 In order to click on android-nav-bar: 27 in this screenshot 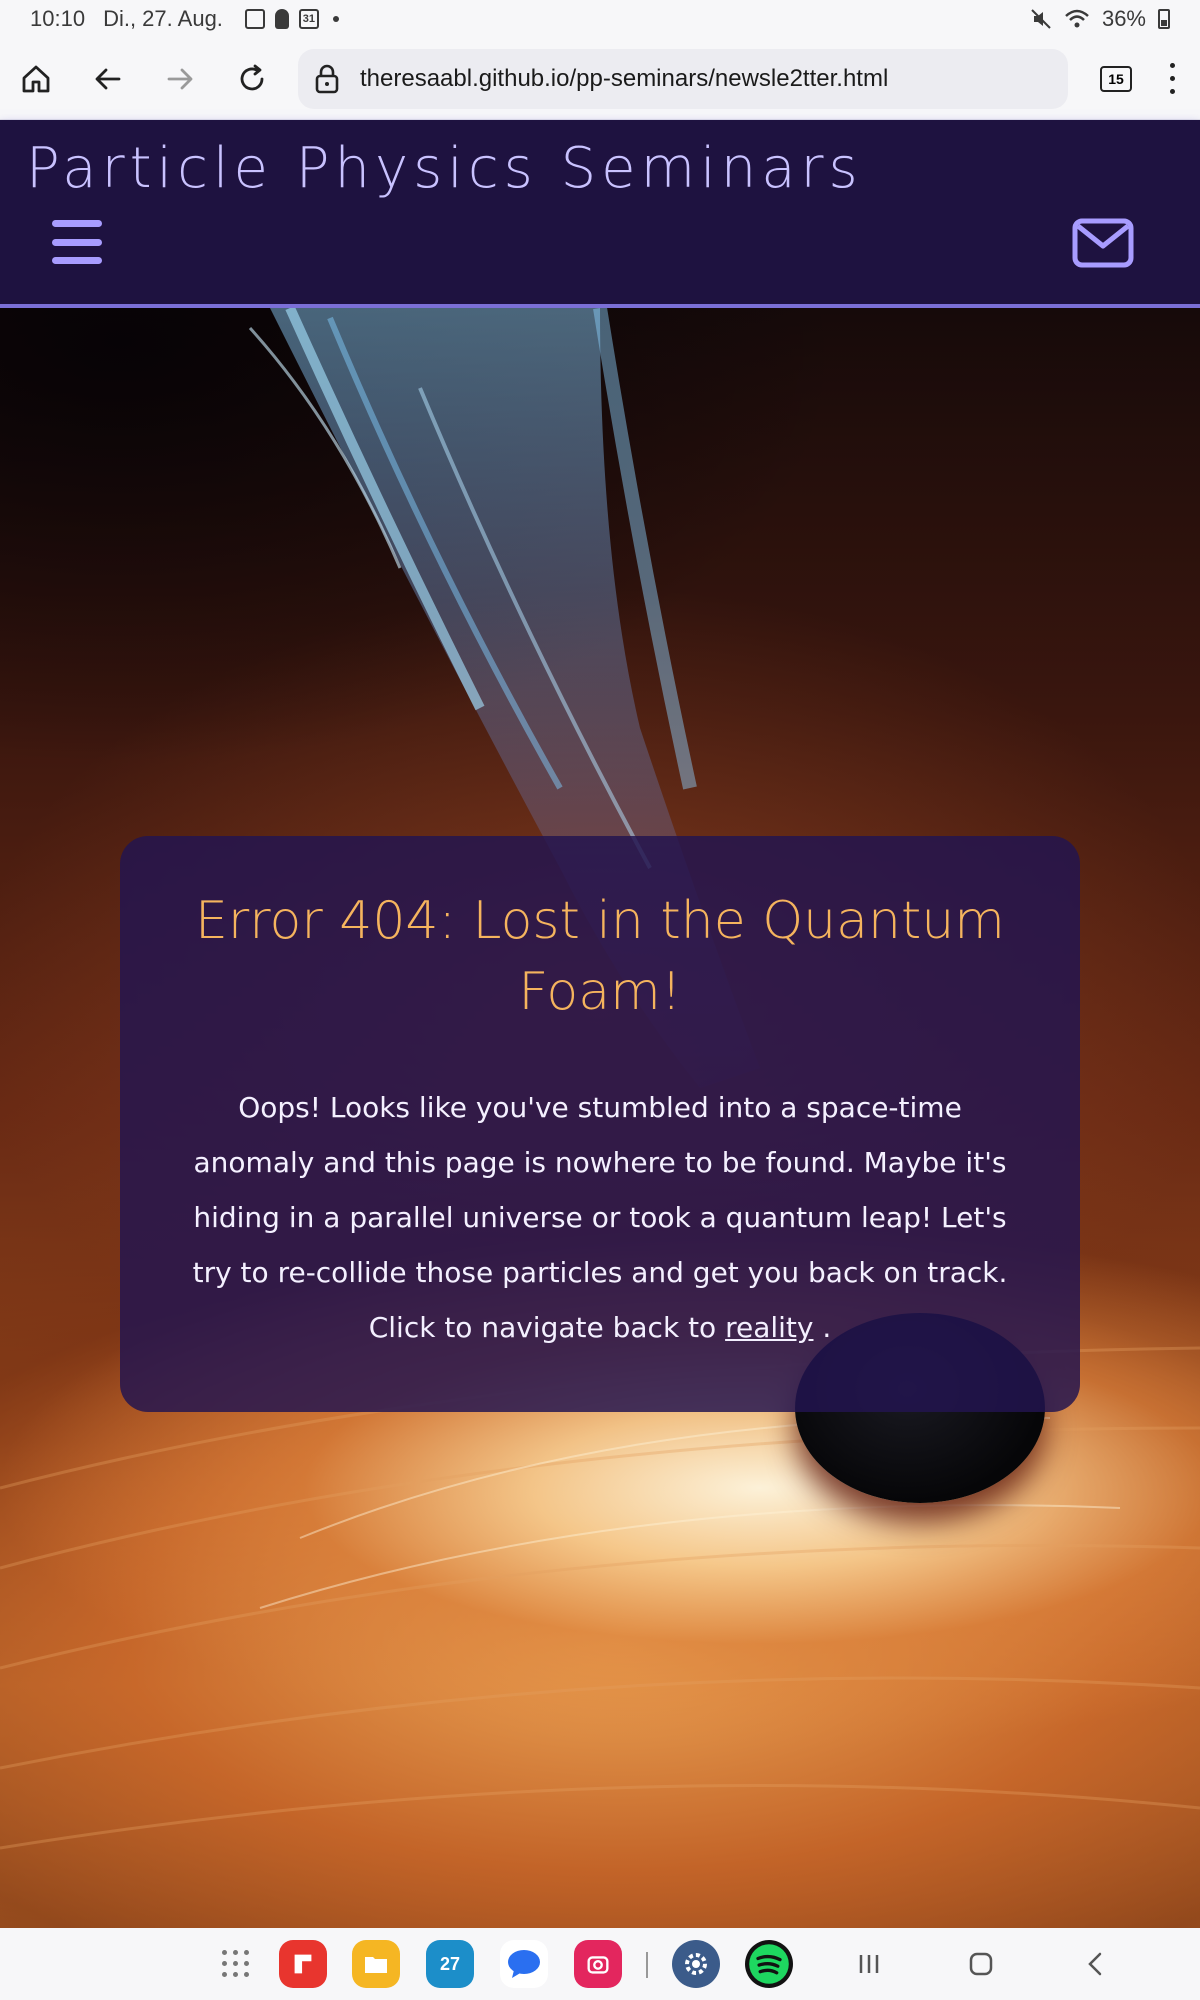, I will do `click(600, 1964)`.